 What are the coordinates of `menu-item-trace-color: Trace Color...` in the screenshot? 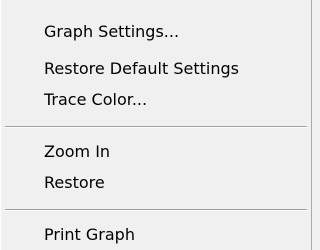 It's located at (95, 100).